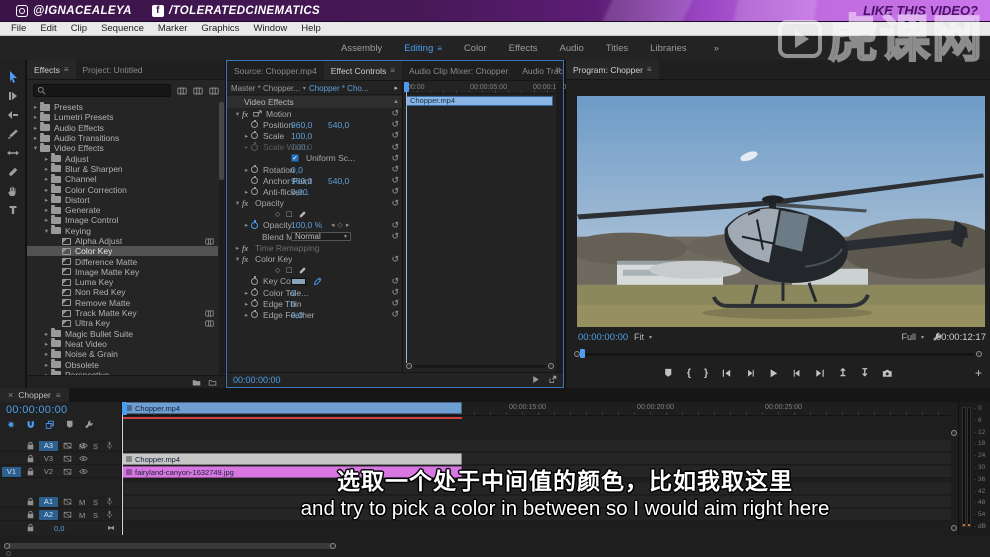 The image size is (990, 557). I want to click on effect-tree-item: ▸ Audio Effects, so click(122, 127).